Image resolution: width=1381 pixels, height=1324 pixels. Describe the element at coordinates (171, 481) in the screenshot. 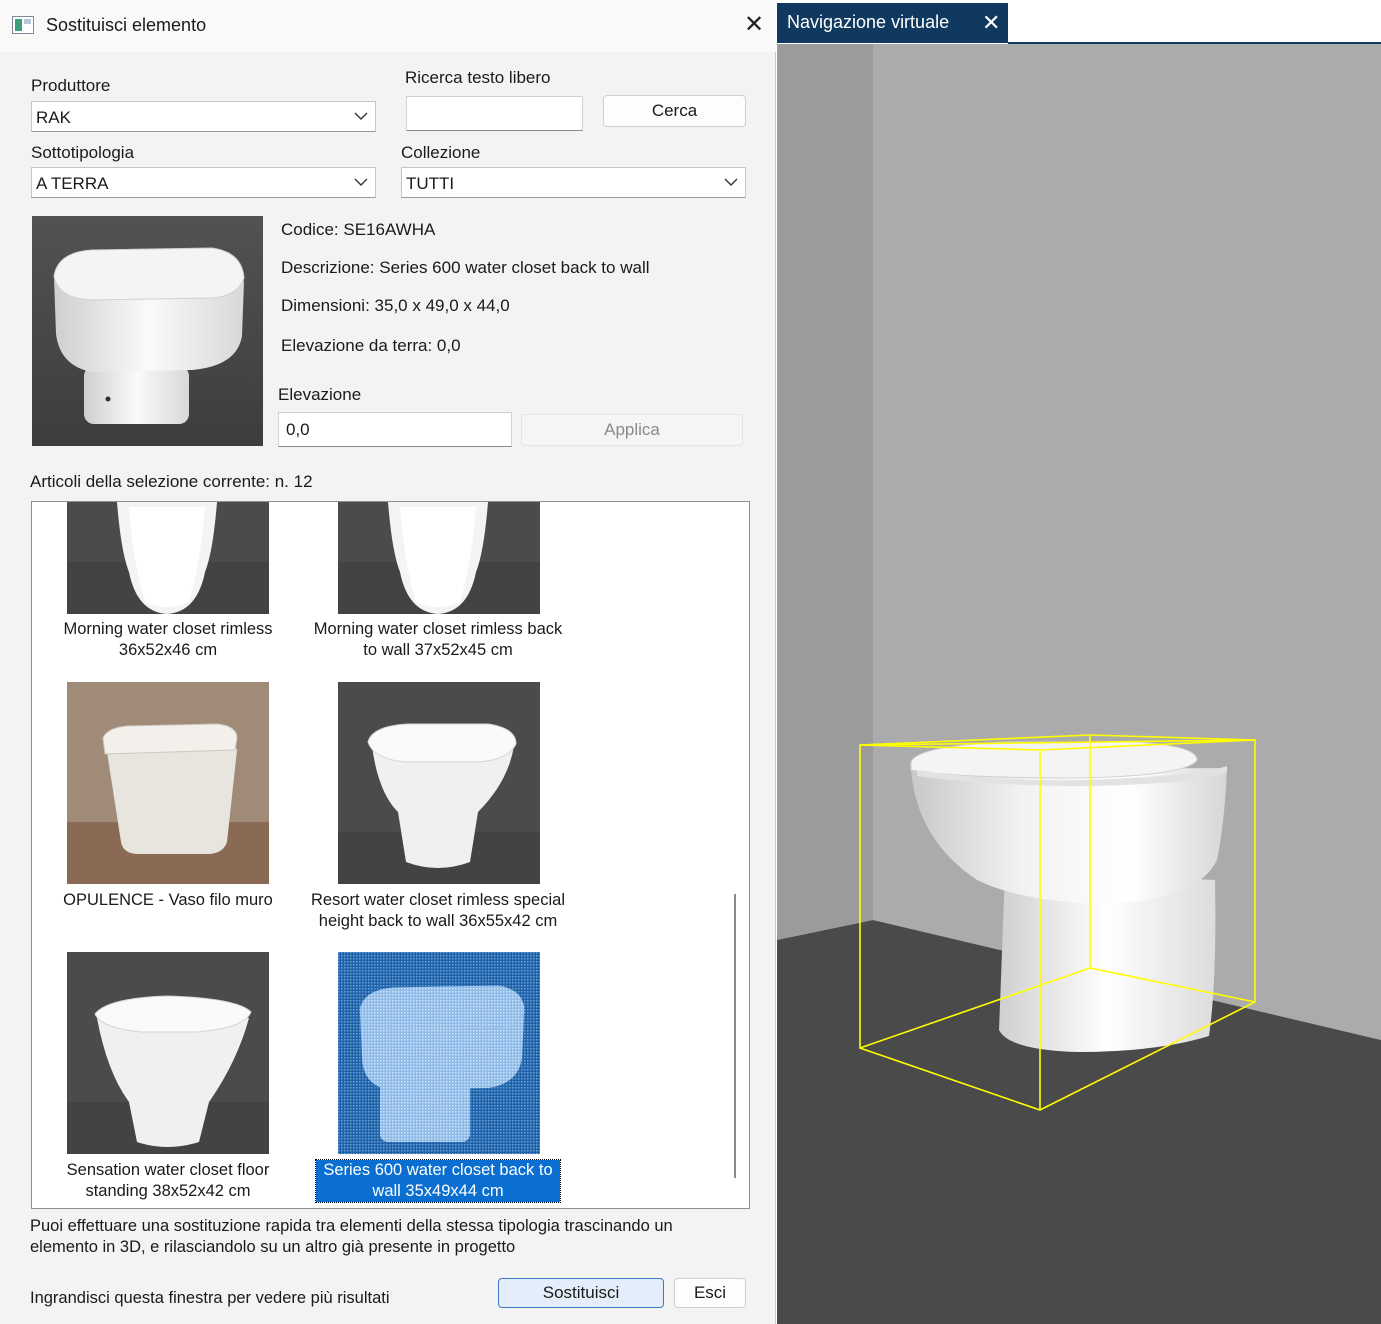

I see `articoli-count-text: Articoli della selezione corrente: n. 12` at that location.